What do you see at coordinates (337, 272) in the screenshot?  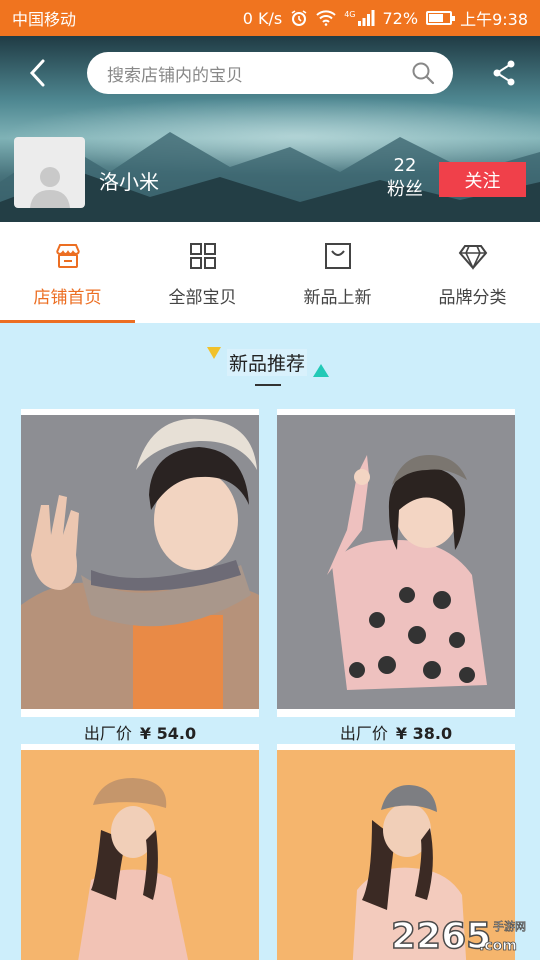 I see `tab-new-arrivals: 新品上新` at bounding box center [337, 272].